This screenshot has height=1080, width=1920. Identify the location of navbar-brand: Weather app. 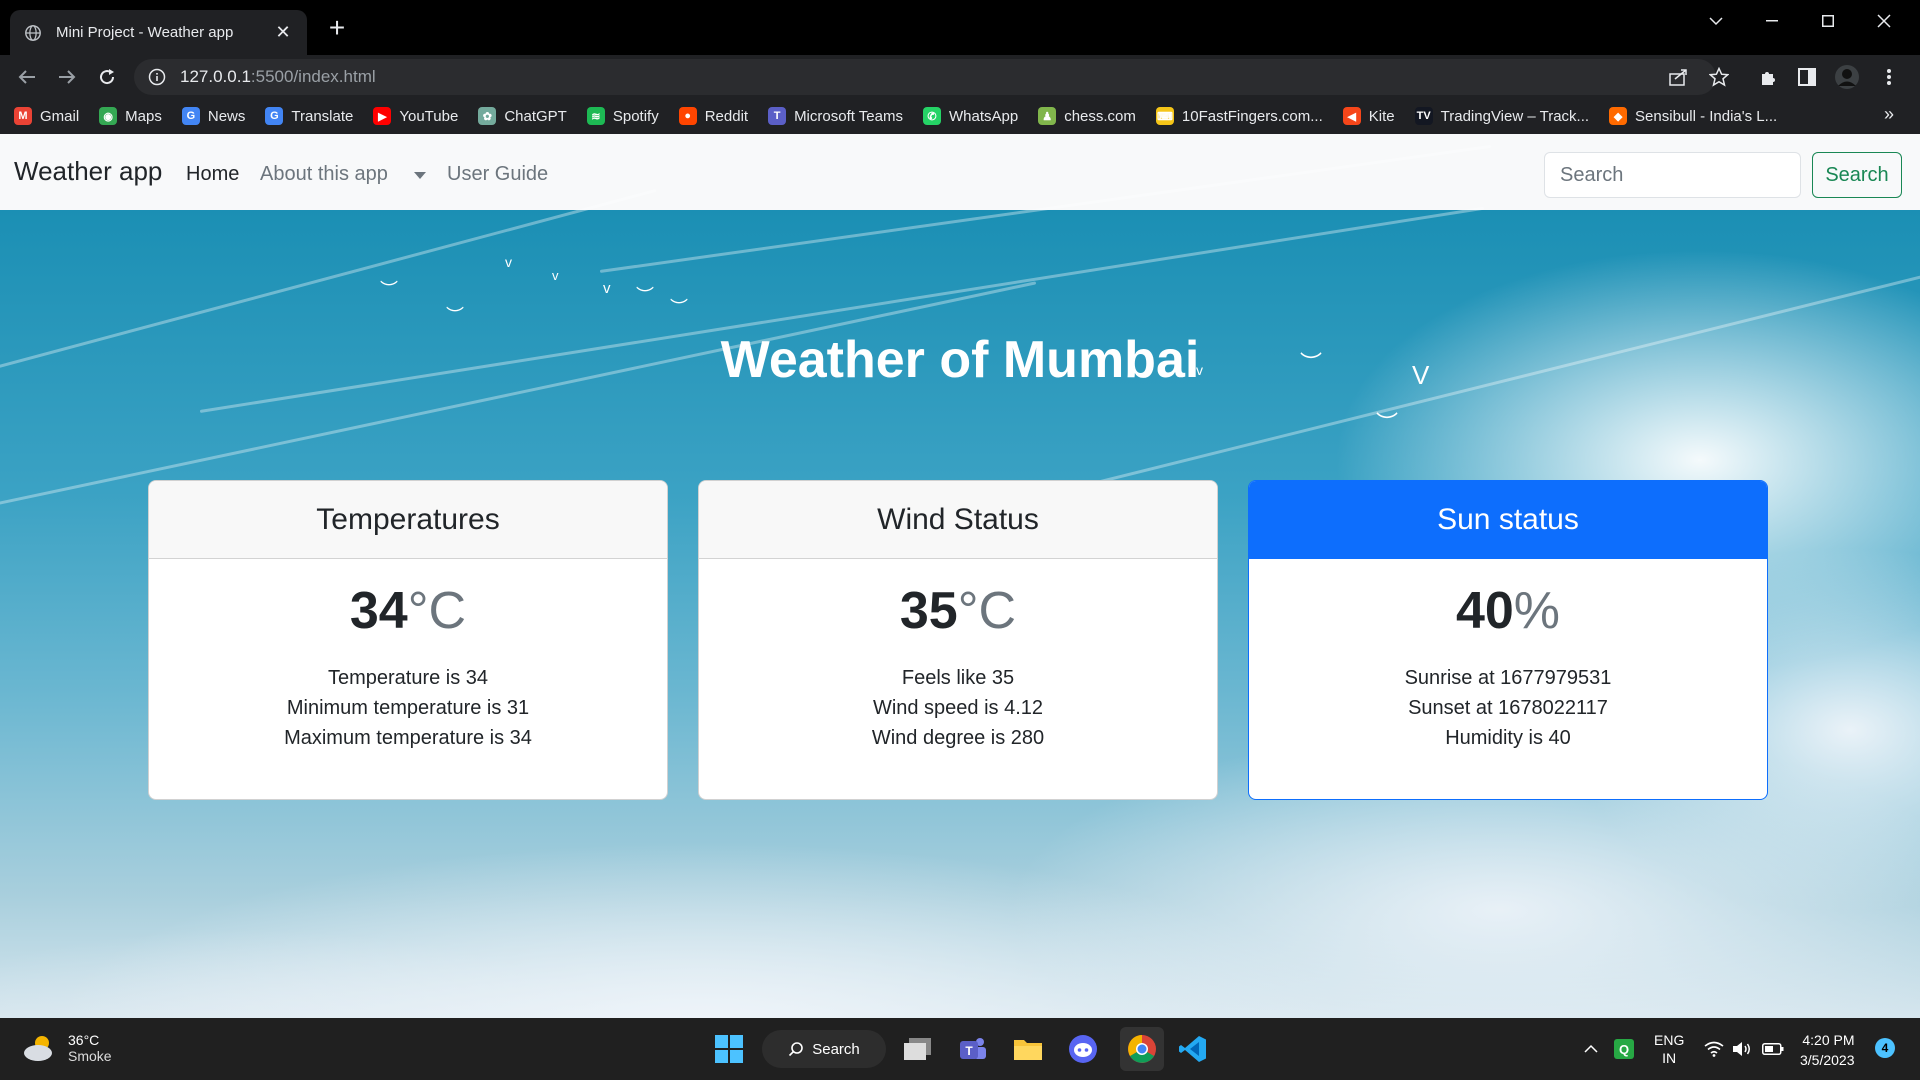
(88, 171).